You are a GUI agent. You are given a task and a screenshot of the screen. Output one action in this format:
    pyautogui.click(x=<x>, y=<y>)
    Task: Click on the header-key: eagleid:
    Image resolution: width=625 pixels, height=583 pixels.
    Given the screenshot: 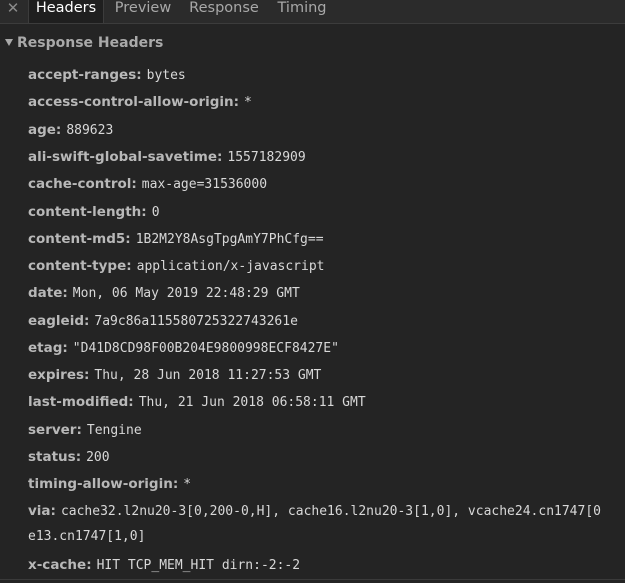 What is the action you would take?
    pyautogui.click(x=59, y=321)
    